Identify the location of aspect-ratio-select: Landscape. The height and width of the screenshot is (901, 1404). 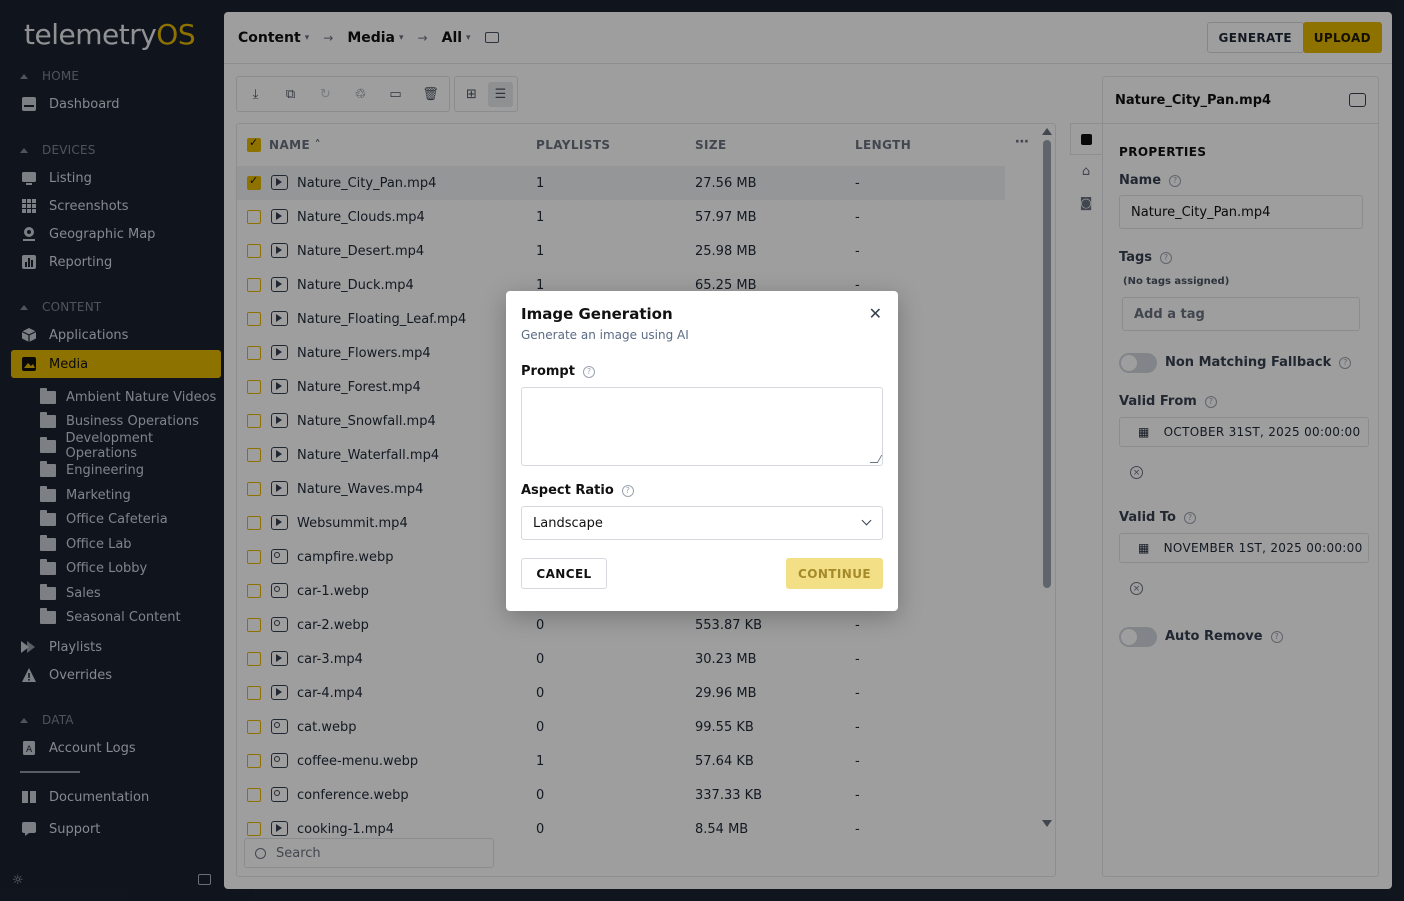
(702, 523).